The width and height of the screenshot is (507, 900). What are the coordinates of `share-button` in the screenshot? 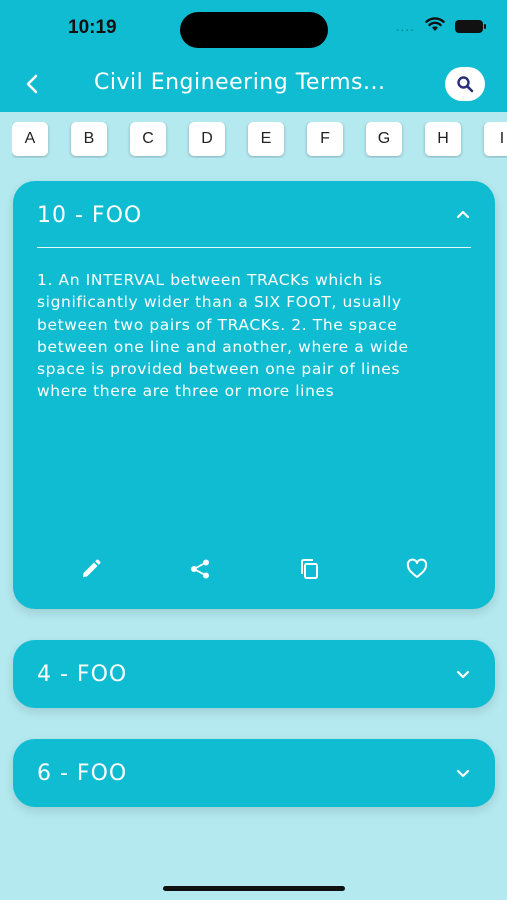 It's located at (200, 569).